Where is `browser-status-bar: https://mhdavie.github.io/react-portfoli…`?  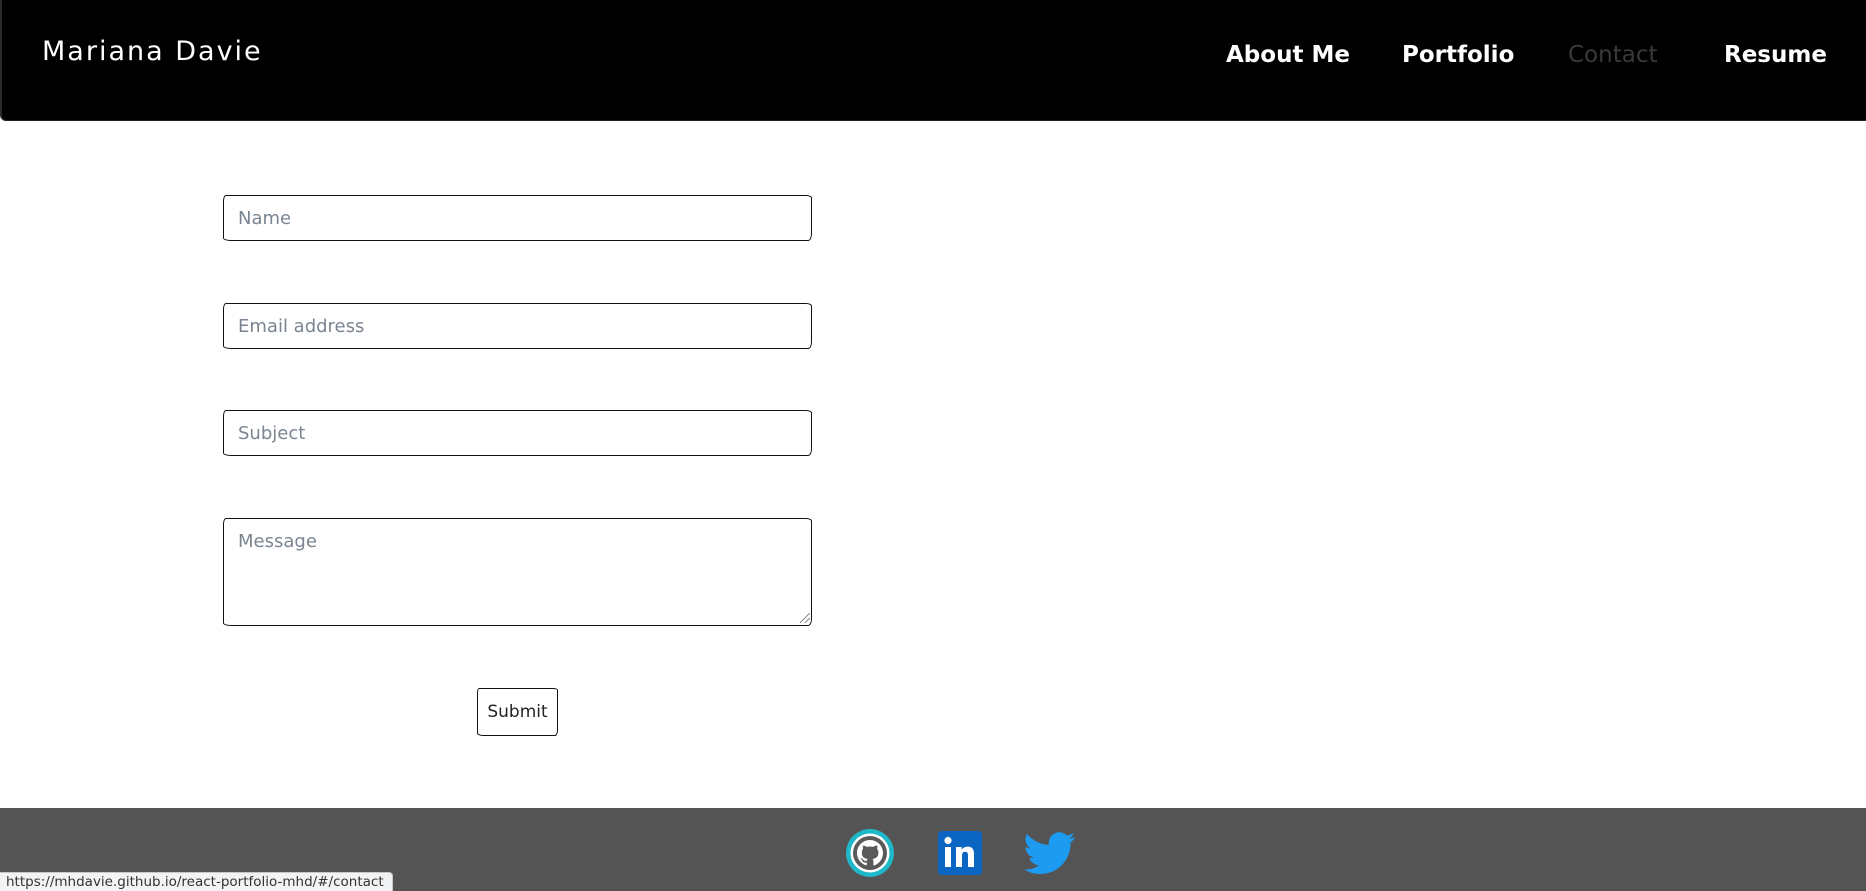 browser-status-bar: https://mhdavie.github.io/react-portfoli… is located at coordinates (196, 881).